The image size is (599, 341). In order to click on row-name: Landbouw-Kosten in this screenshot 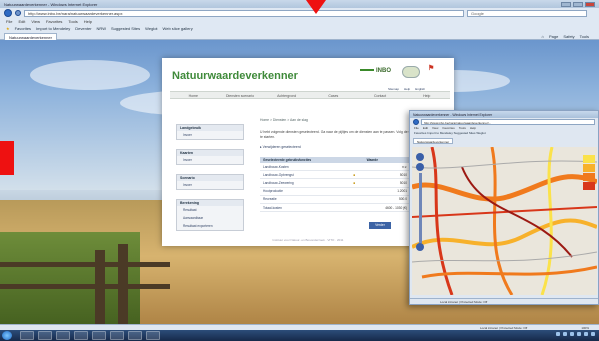, I will do `click(305, 167)`.